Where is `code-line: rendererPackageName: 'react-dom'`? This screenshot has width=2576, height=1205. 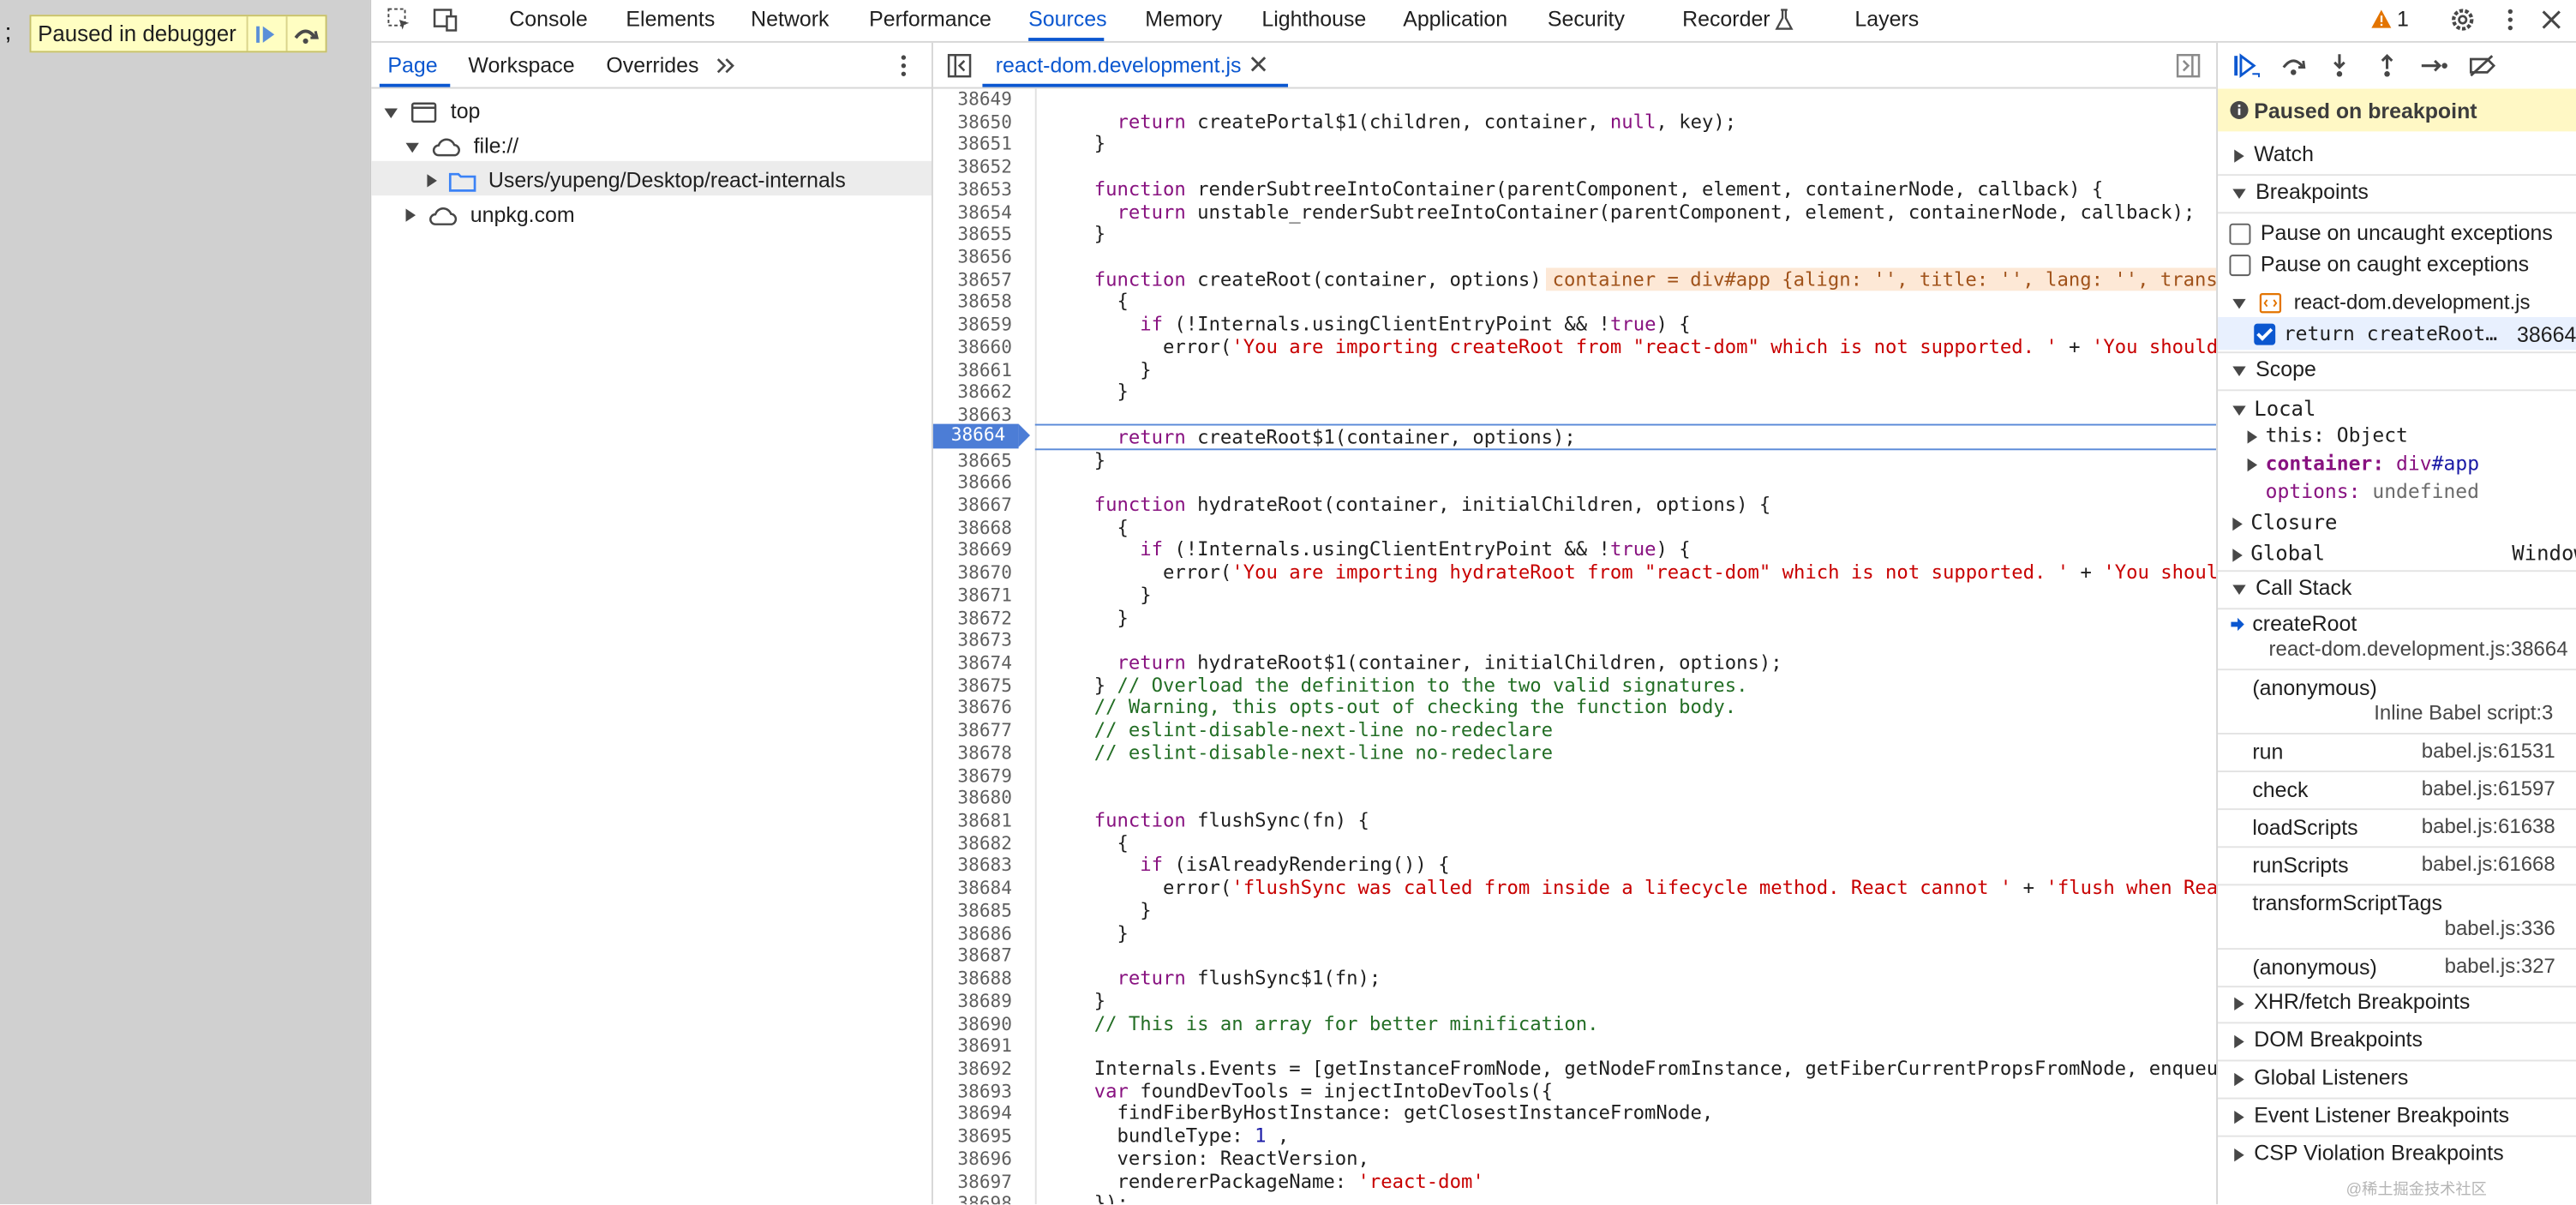
code-line: rendererPackageName: 'react-dom' is located at coordinates (1277, 1180).